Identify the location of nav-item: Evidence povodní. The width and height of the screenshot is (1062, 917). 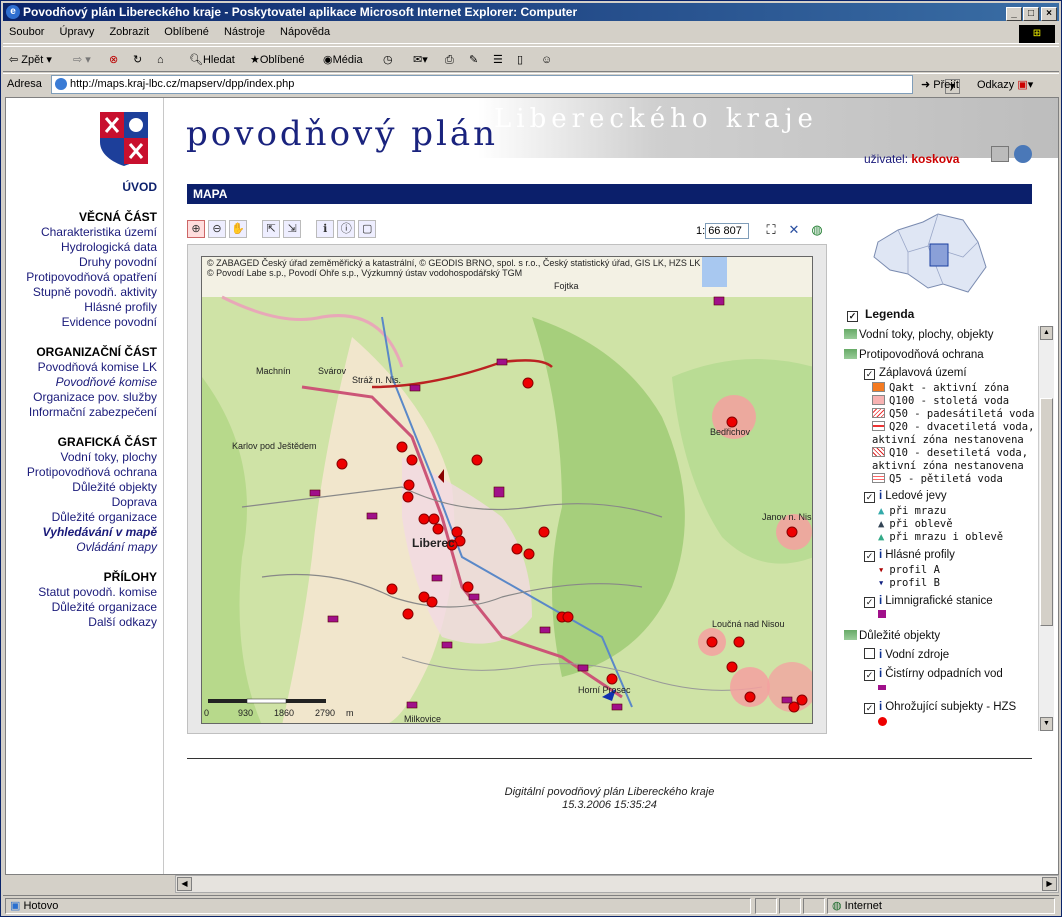
(81, 322).